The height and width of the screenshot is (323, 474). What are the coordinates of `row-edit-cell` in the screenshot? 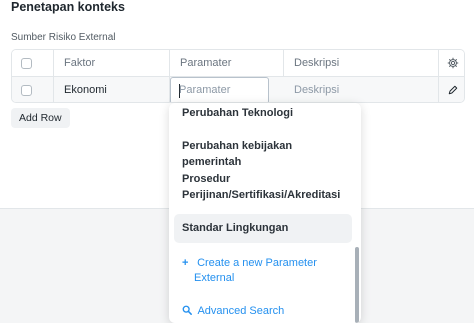 It's located at (451, 89).